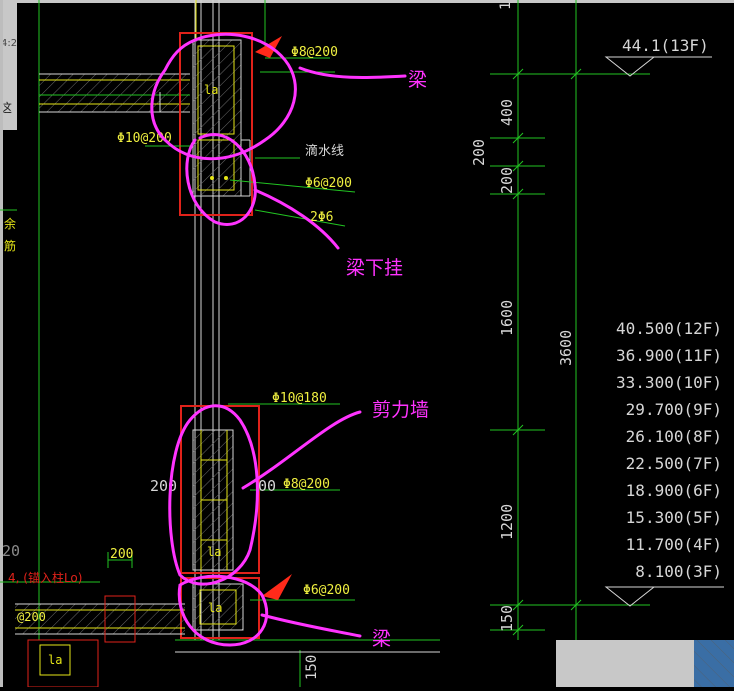 The image size is (734, 691). I want to click on rebar-label-top-stirrup: Φ8@200, so click(314, 52).